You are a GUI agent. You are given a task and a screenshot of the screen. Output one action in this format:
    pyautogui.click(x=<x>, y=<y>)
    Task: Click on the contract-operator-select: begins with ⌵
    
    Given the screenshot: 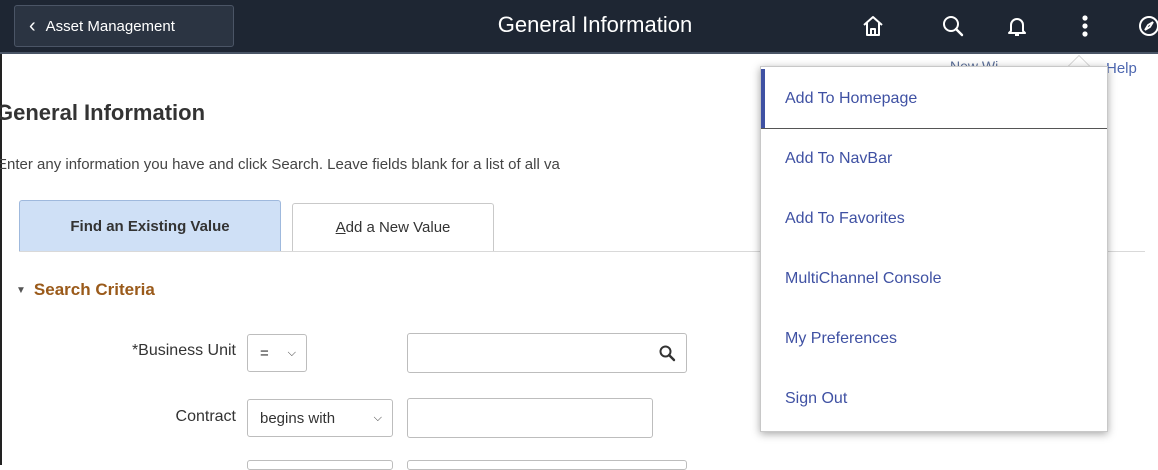 What is the action you would take?
    pyautogui.click(x=320, y=418)
    